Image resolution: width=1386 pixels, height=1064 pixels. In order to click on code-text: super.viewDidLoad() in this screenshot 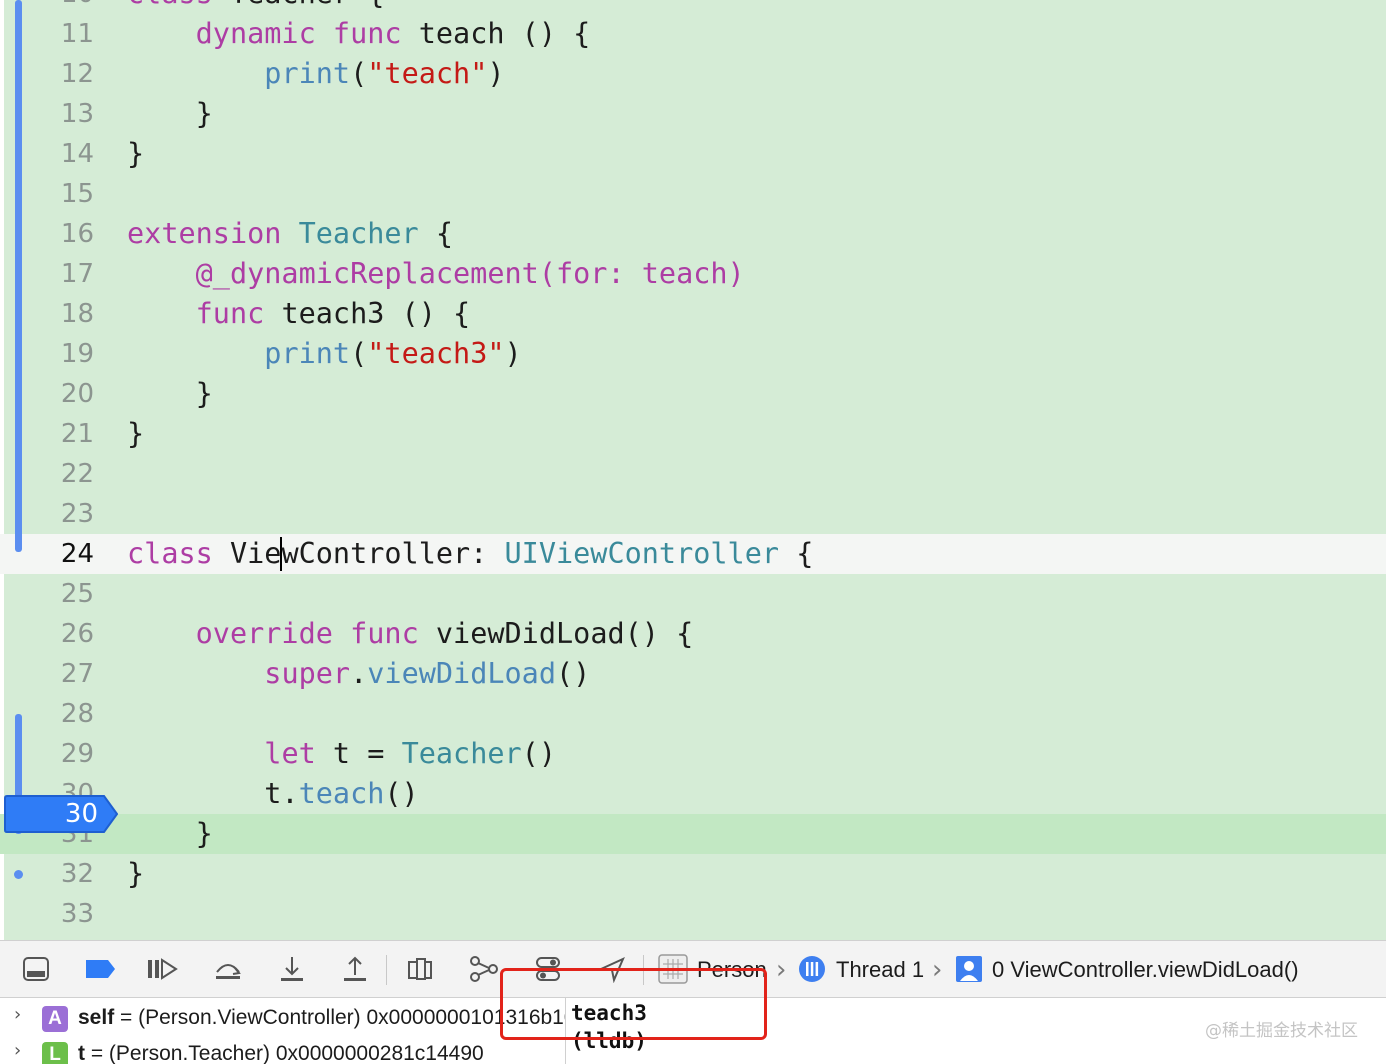, I will do `click(358, 674)`.